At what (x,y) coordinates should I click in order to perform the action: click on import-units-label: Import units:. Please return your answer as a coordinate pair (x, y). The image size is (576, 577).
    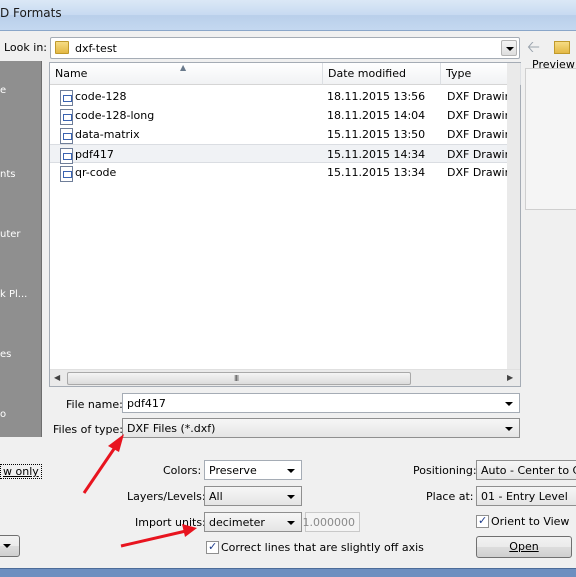
    Looking at the image, I should click on (170, 522).